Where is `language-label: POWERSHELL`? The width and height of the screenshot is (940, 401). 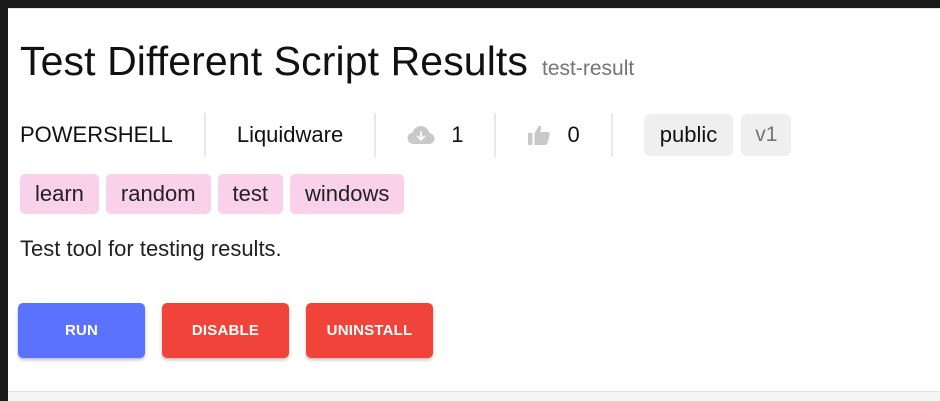
language-label: POWERSHELL is located at coordinates (96, 134).